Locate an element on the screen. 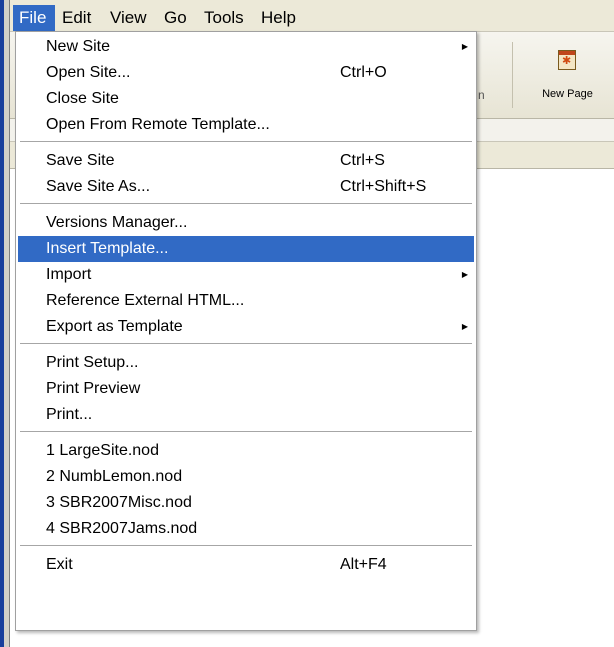 Image resolution: width=614 pixels, height=647 pixels. menu-item-print-preview: Print Preview is located at coordinates (246, 389).